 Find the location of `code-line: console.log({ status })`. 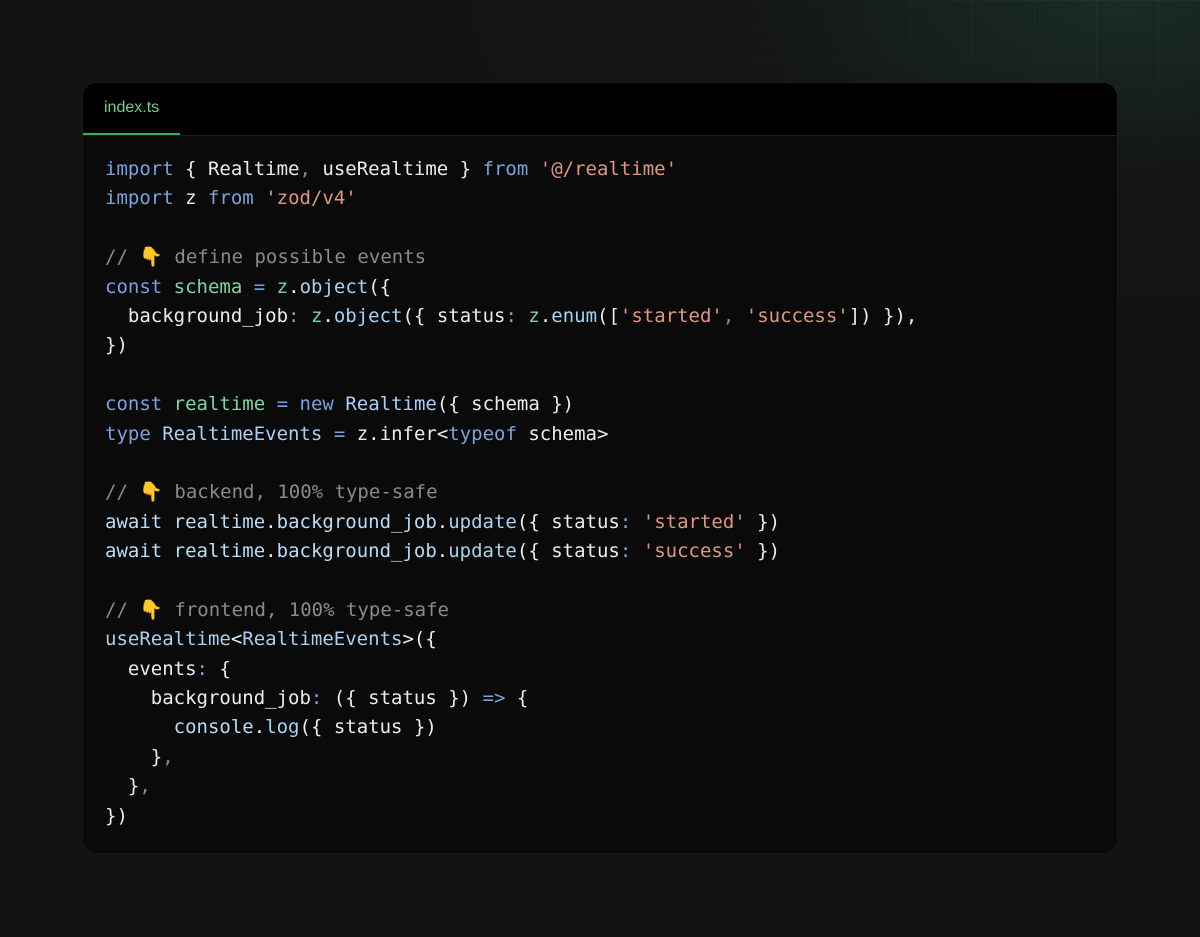

code-line: console.log({ status }) is located at coordinates (511, 727).